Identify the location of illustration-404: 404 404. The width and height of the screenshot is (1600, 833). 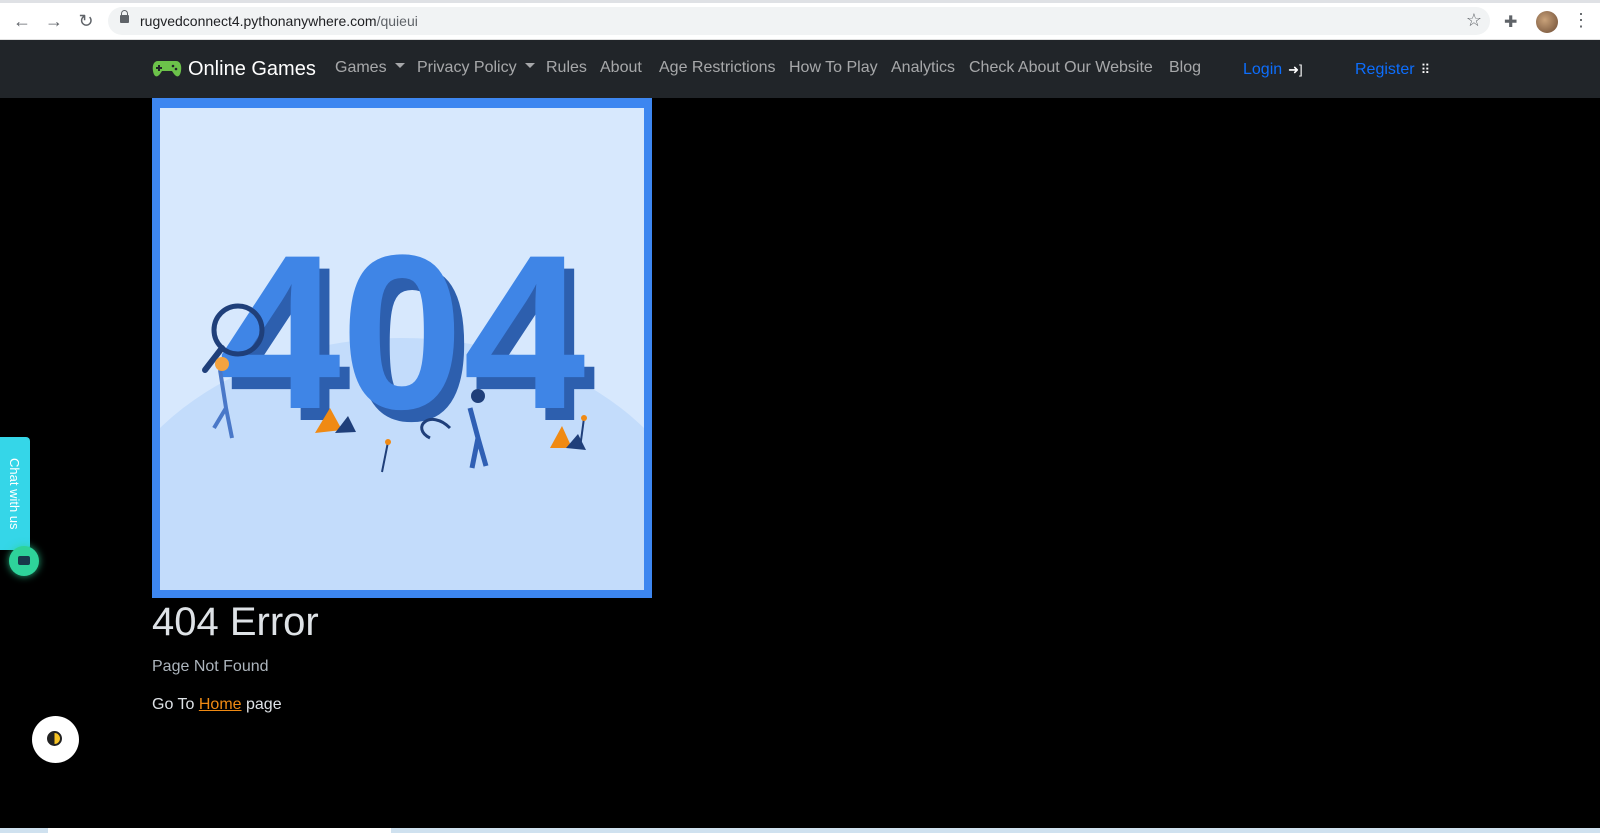
(402, 399).